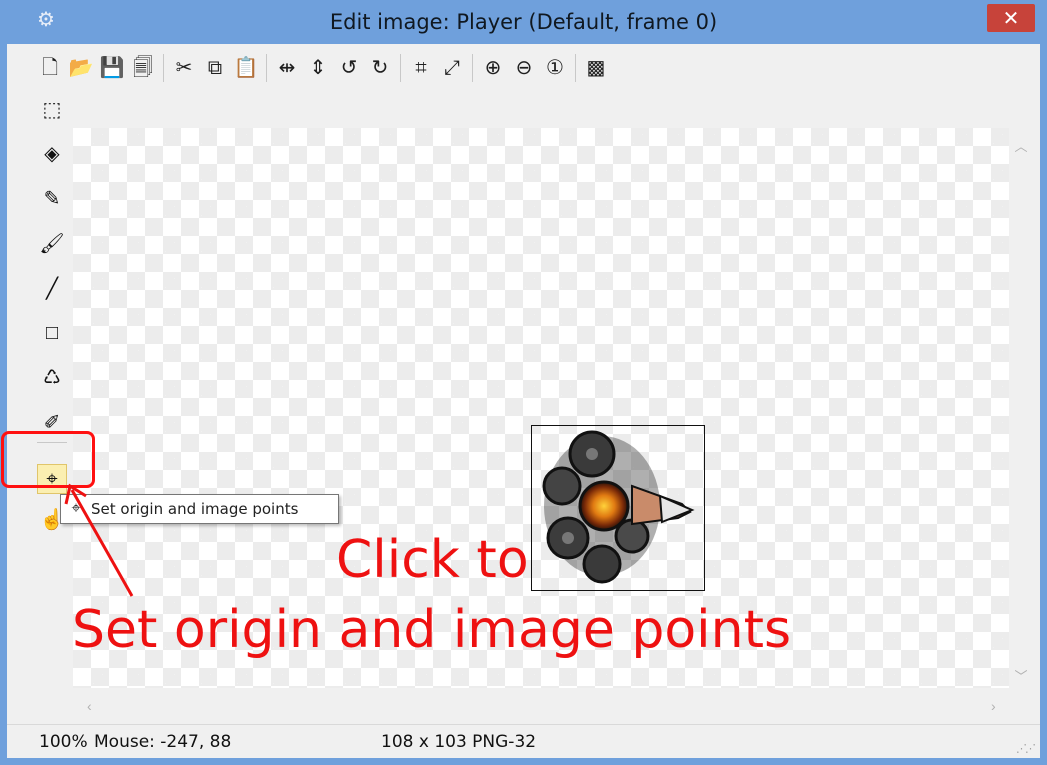 This screenshot has width=1047, height=765. I want to click on horizontal-scrollbar: ‹ ›, so click(541, 707).